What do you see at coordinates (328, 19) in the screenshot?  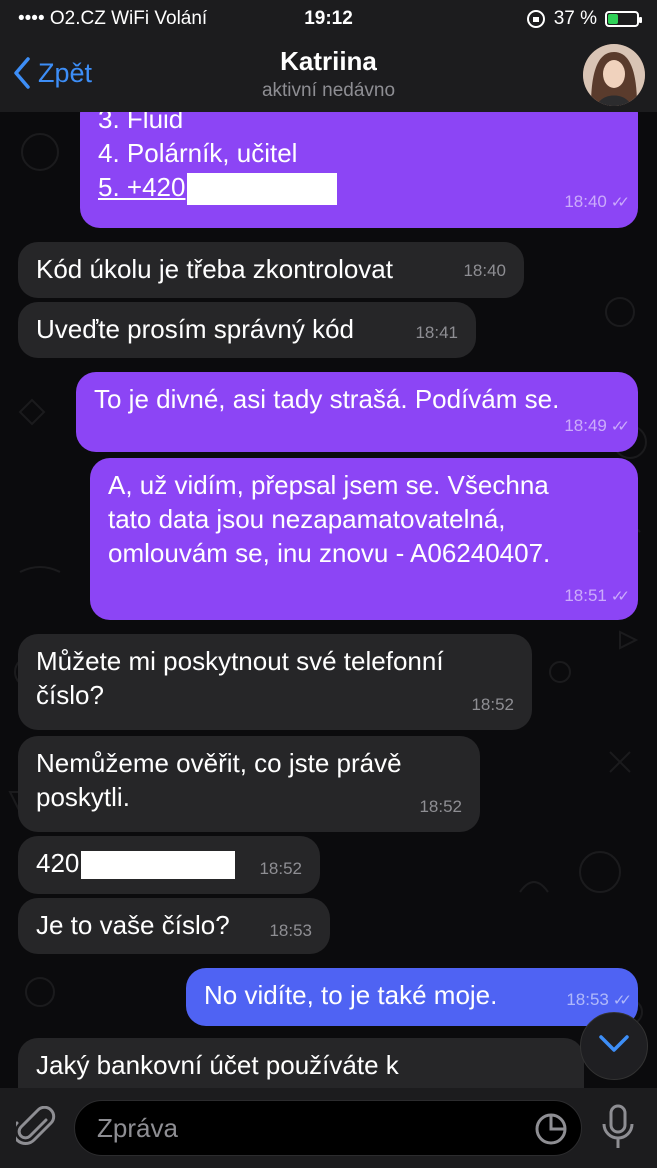 I see `status-bar: •••• O2.CZ WiFi Volání 19:12 37 %` at bounding box center [328, 19].